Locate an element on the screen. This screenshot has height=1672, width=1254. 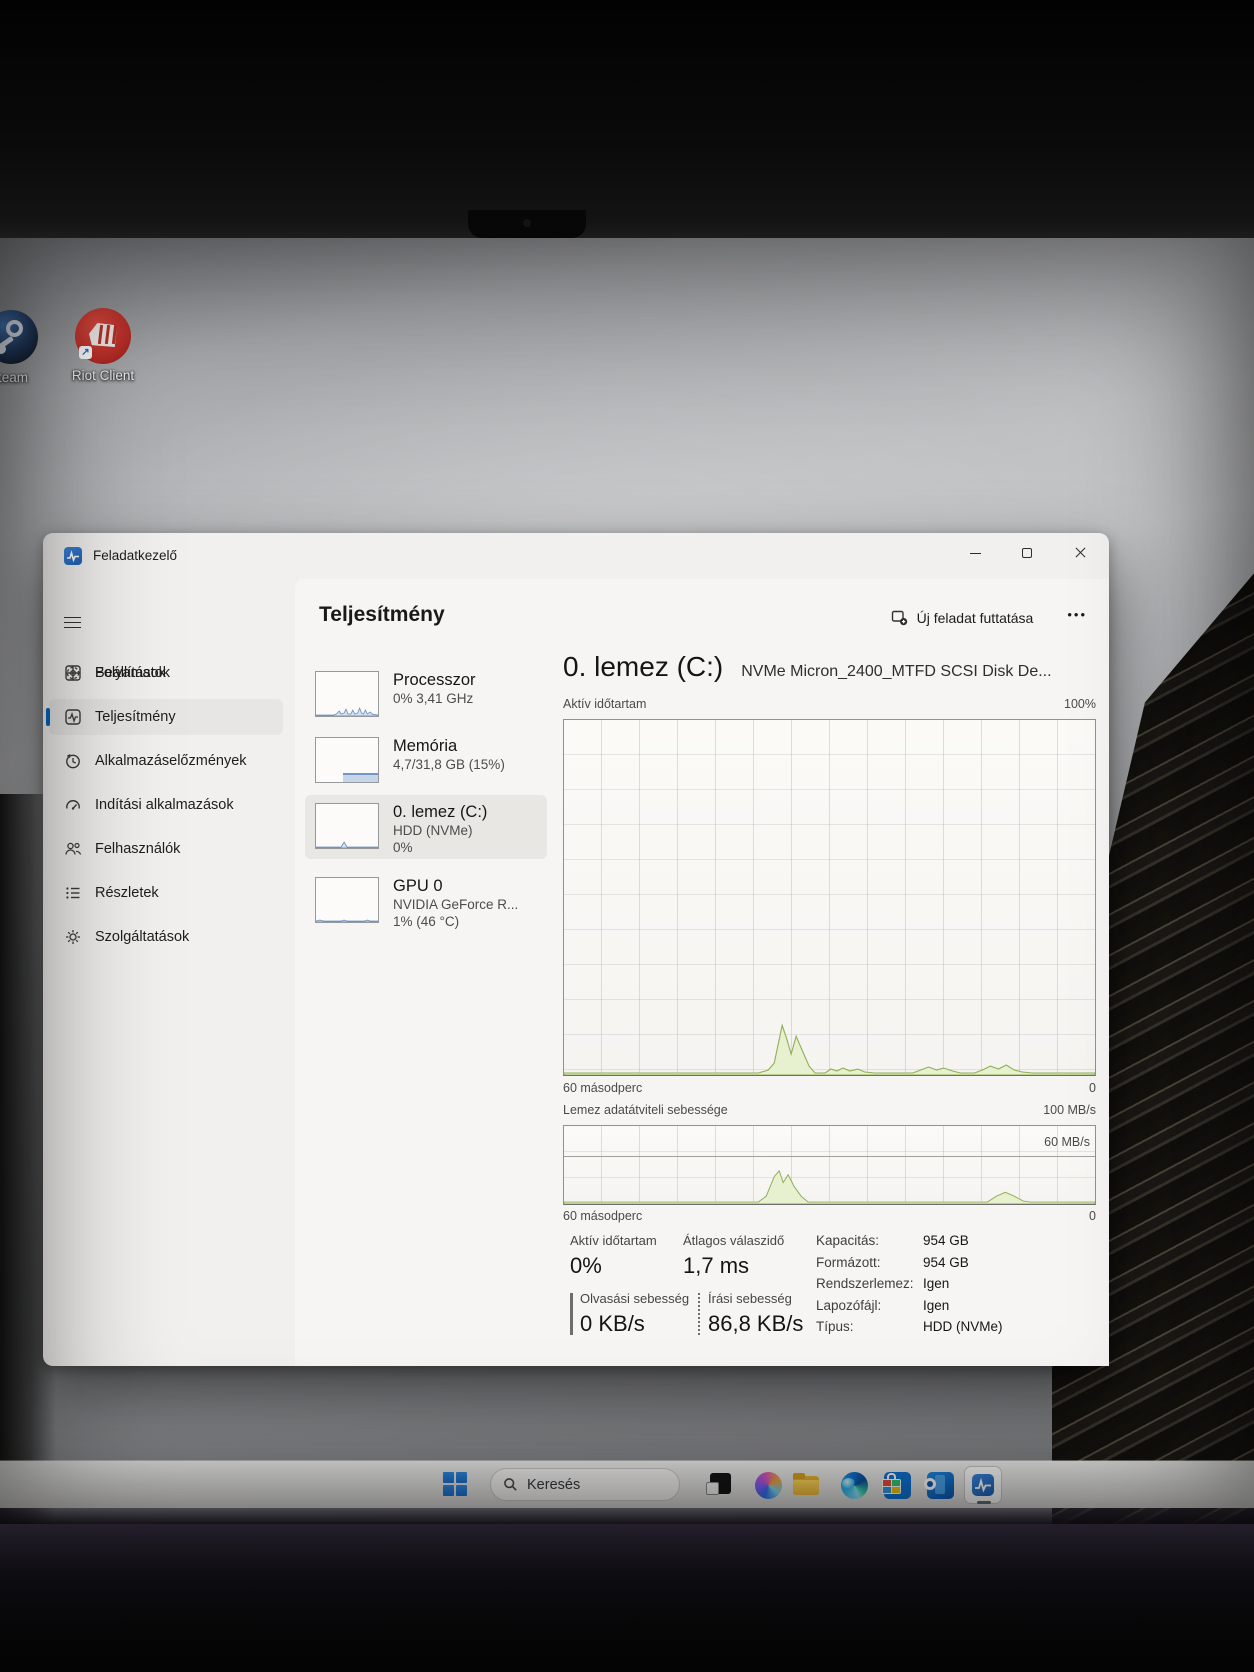
taskbar: Keresés is located at coordinates (627, 1484).